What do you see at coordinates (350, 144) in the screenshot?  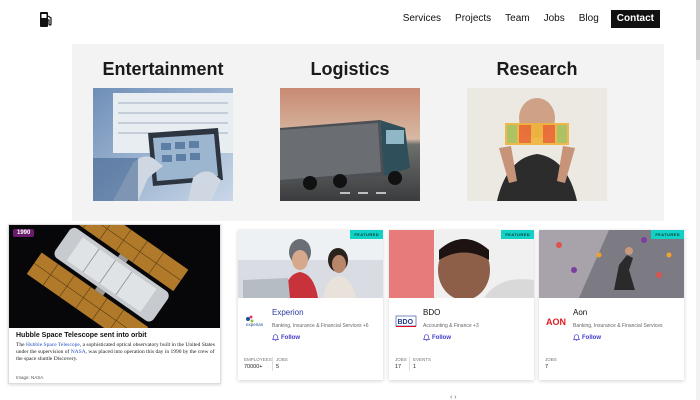 I see `truck-highway-photo` at bounding box center [350, 144].